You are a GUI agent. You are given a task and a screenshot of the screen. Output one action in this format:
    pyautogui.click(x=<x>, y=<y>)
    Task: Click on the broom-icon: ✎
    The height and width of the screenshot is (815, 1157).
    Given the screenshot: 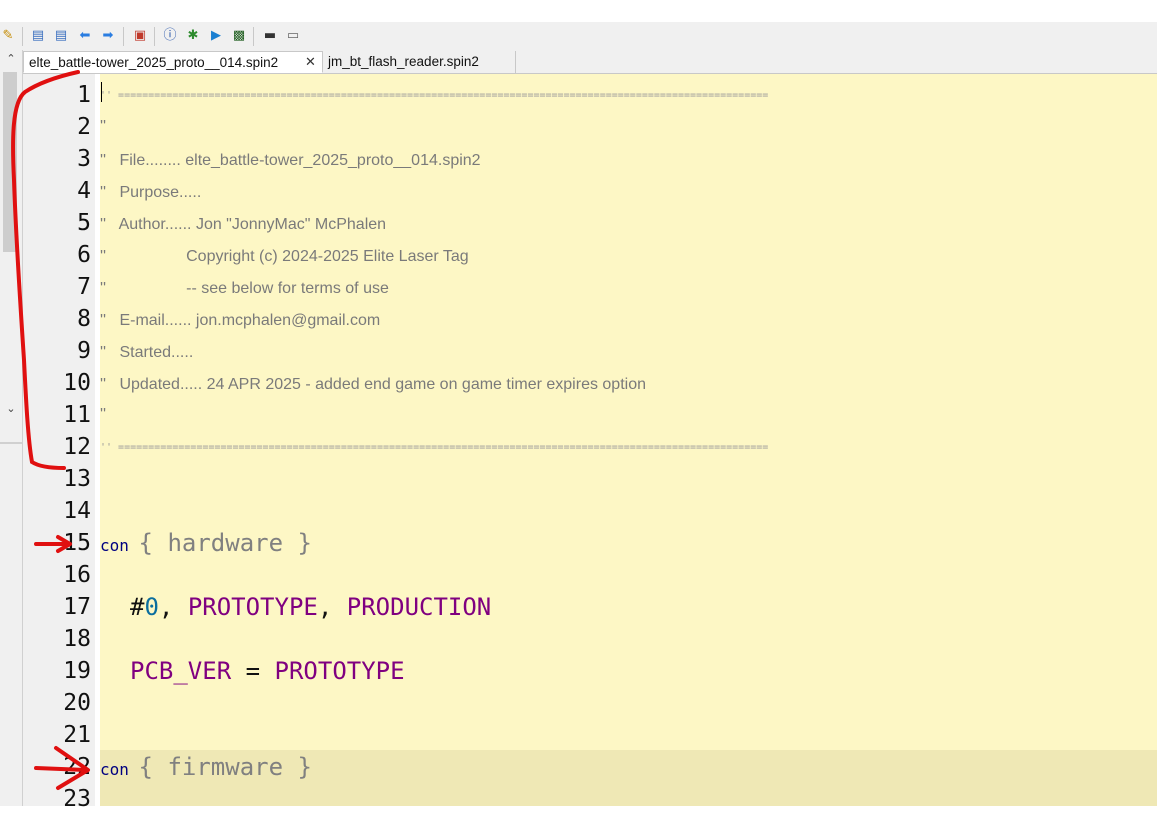 What is the action you would take?
    pyautogui.click(x=8, y=36)
    